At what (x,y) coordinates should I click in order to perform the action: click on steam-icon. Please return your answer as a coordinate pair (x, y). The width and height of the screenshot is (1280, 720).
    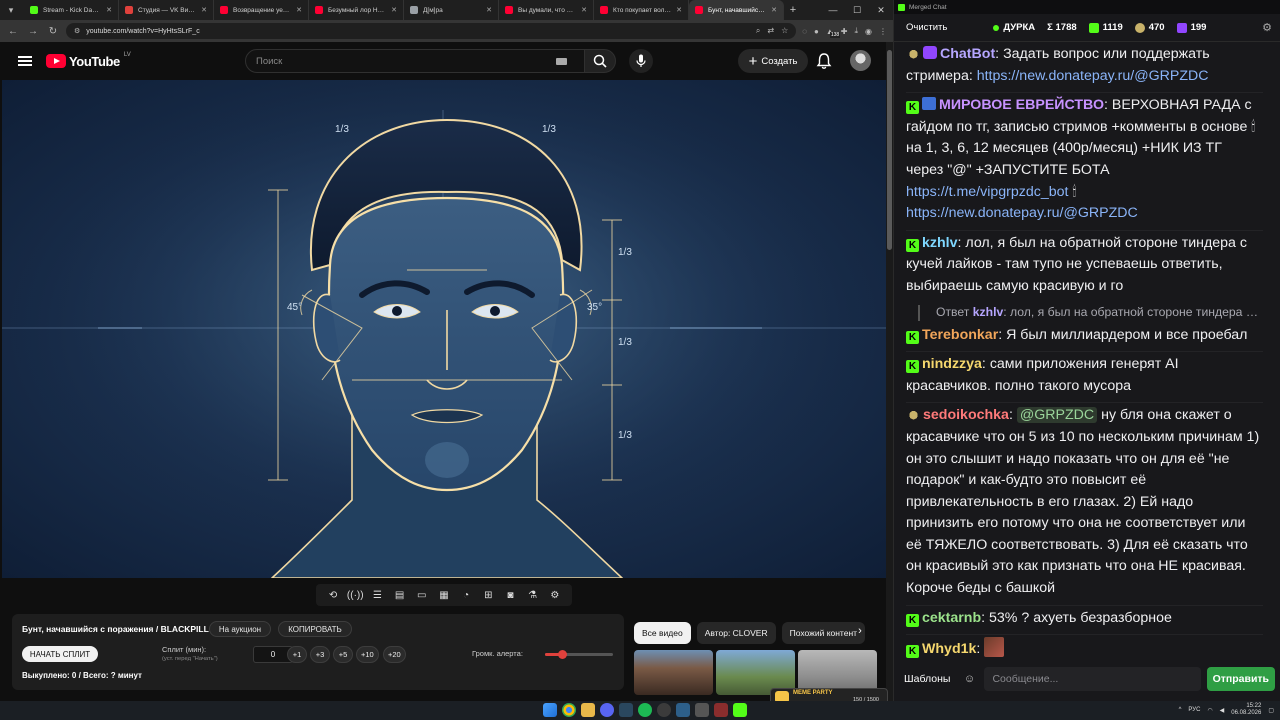
    Looking at the image, I should click on (626, 710).